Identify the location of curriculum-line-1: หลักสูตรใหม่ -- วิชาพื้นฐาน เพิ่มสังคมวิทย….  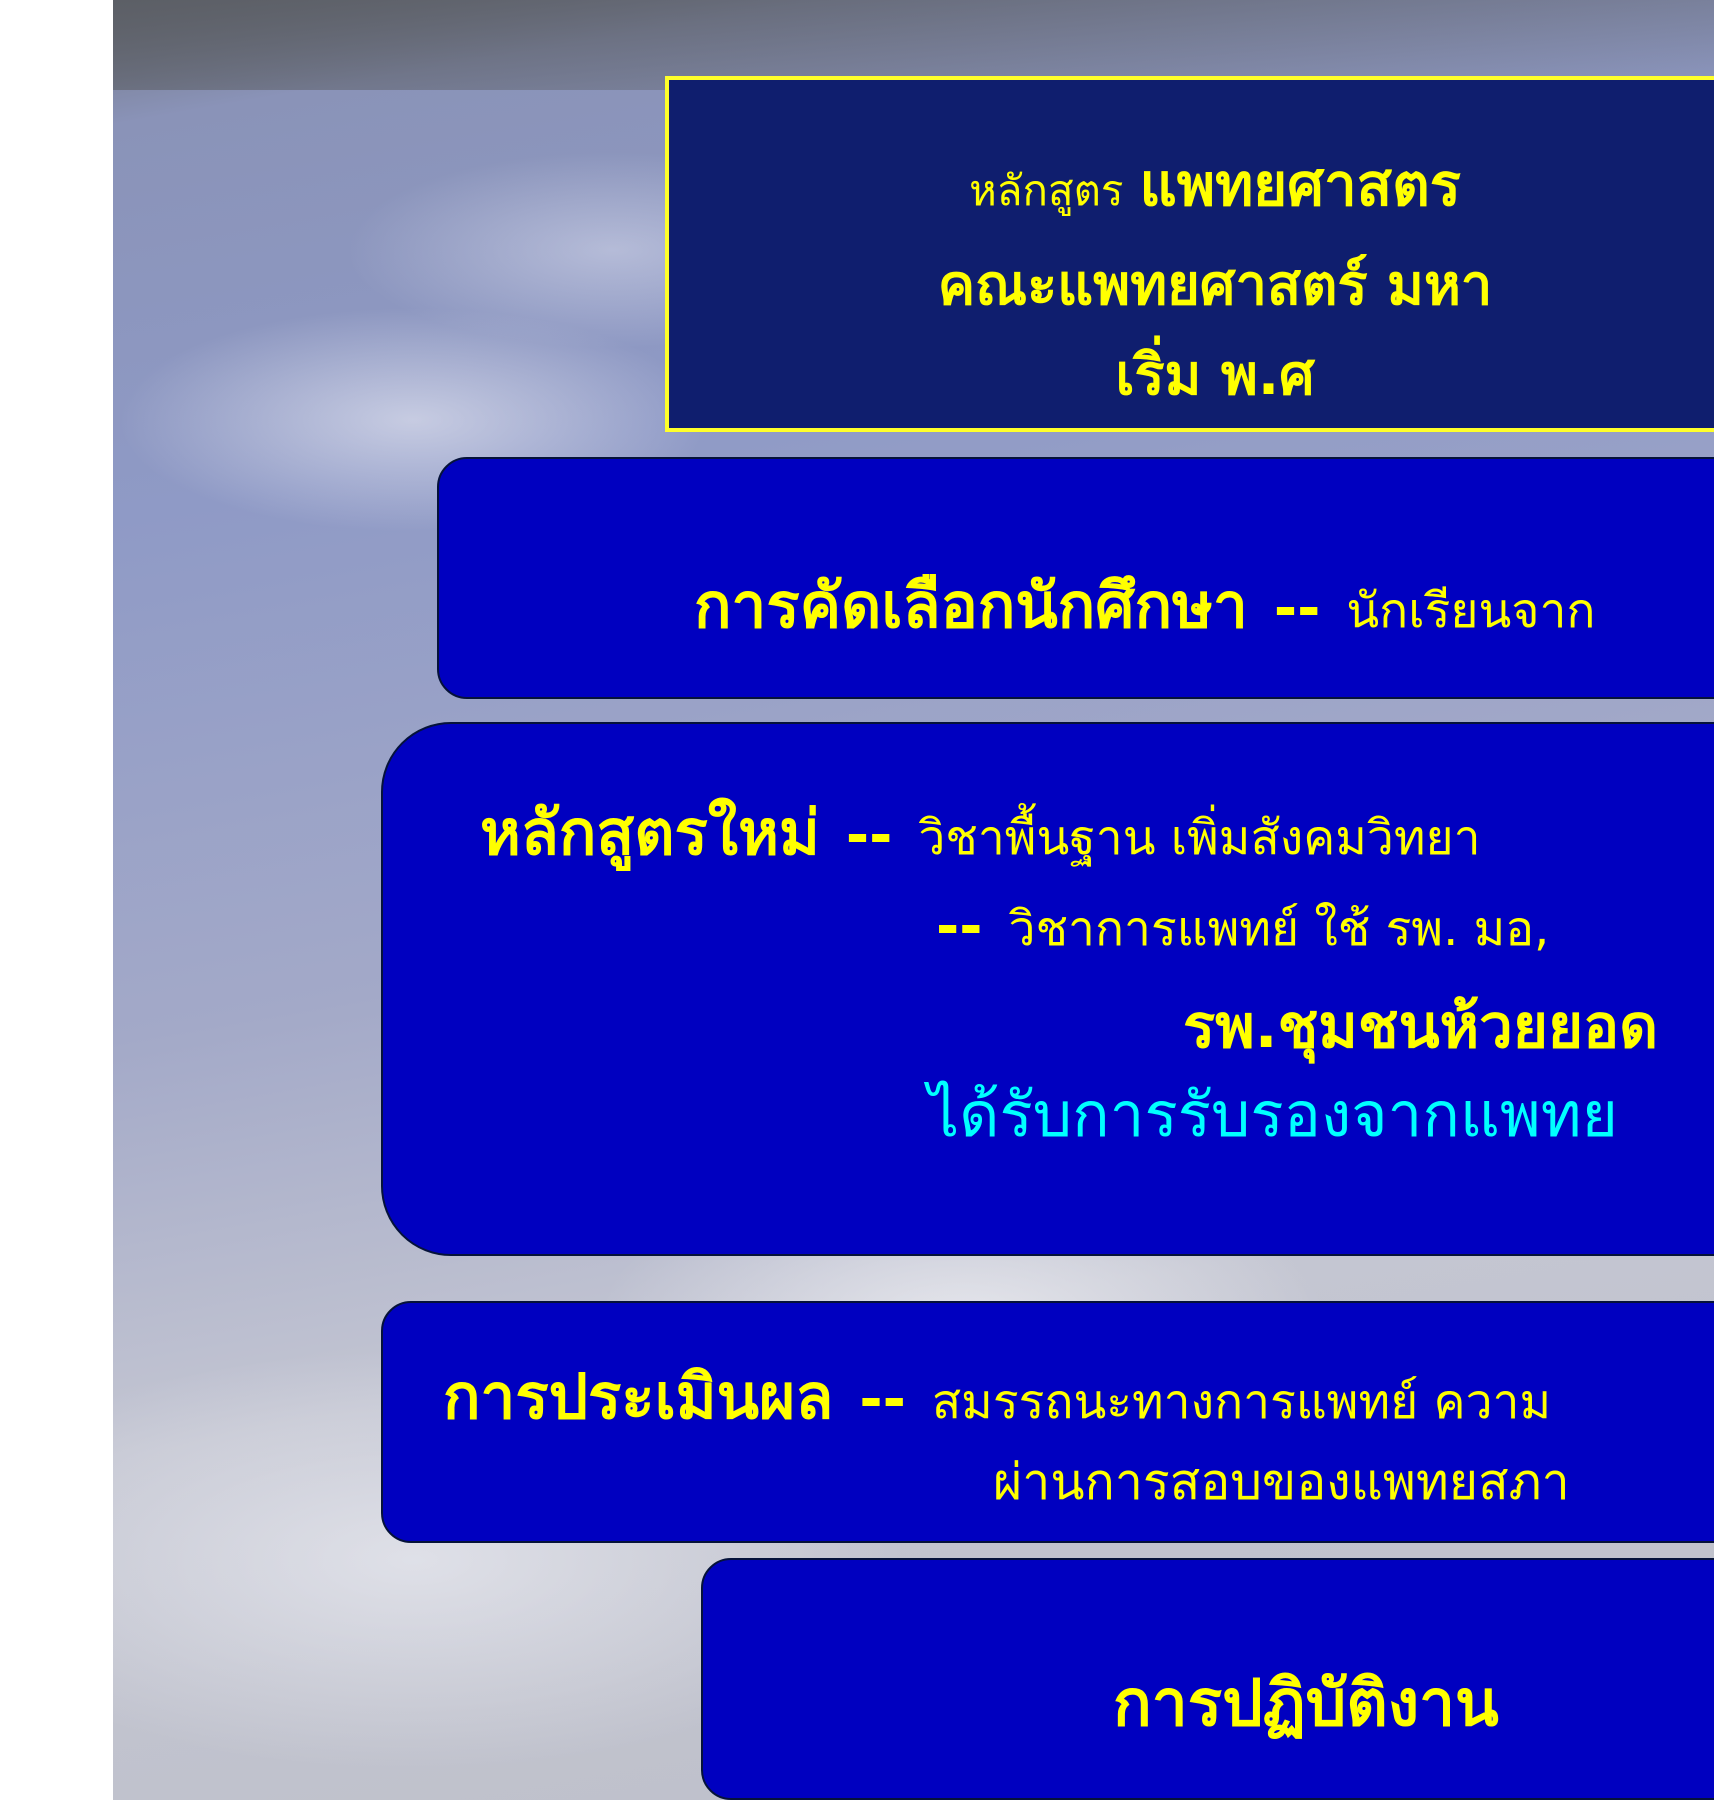
(980, 833).